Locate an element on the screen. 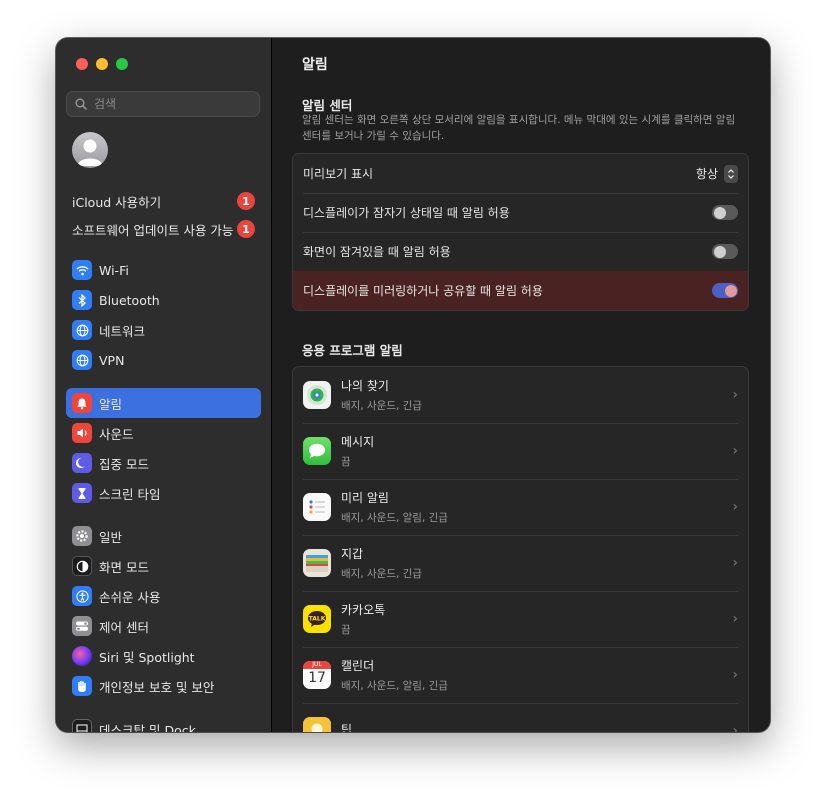  popup-stepper is located at coordinates (731, 173).